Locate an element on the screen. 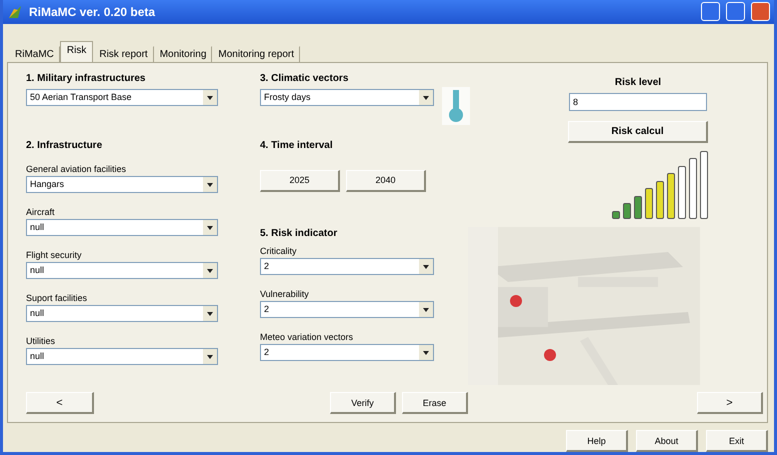  footer-button: Help is located at coordinates (597, 441).